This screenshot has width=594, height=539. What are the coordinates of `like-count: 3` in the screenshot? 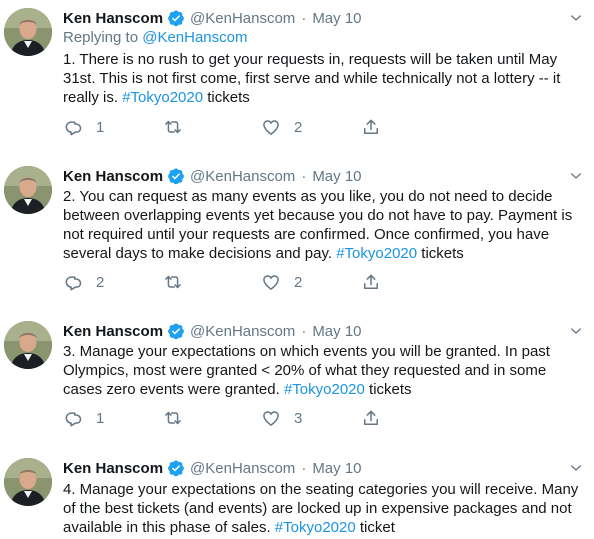 It's located at (298, 418).